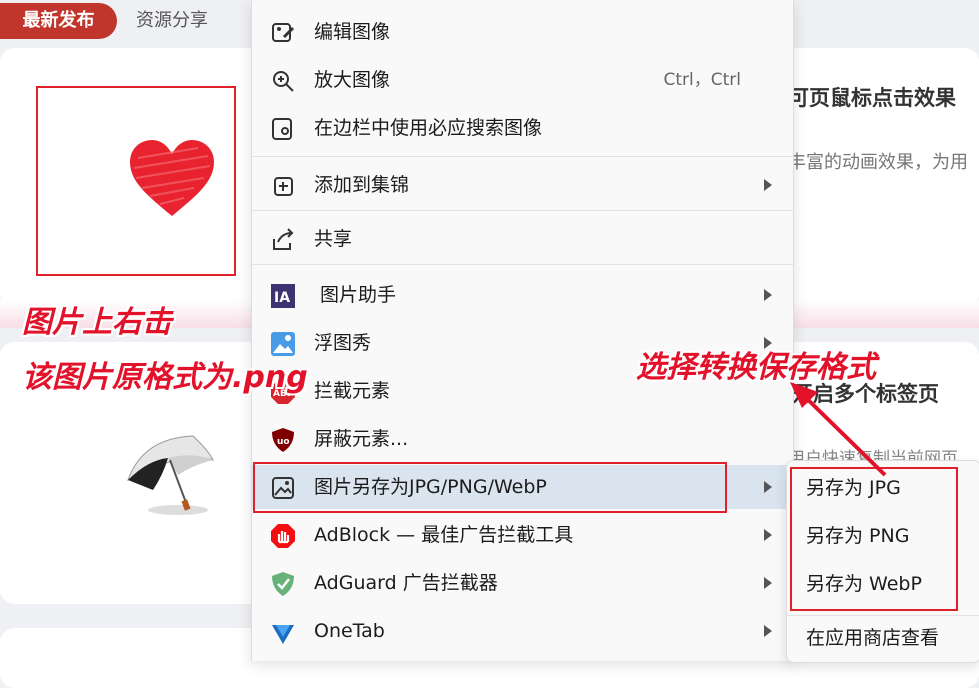 This screenshot has height=688, width=979. Describe the element at coordinates (283, 81) in the screenshot. I see `zoom-in-icon` at that location.